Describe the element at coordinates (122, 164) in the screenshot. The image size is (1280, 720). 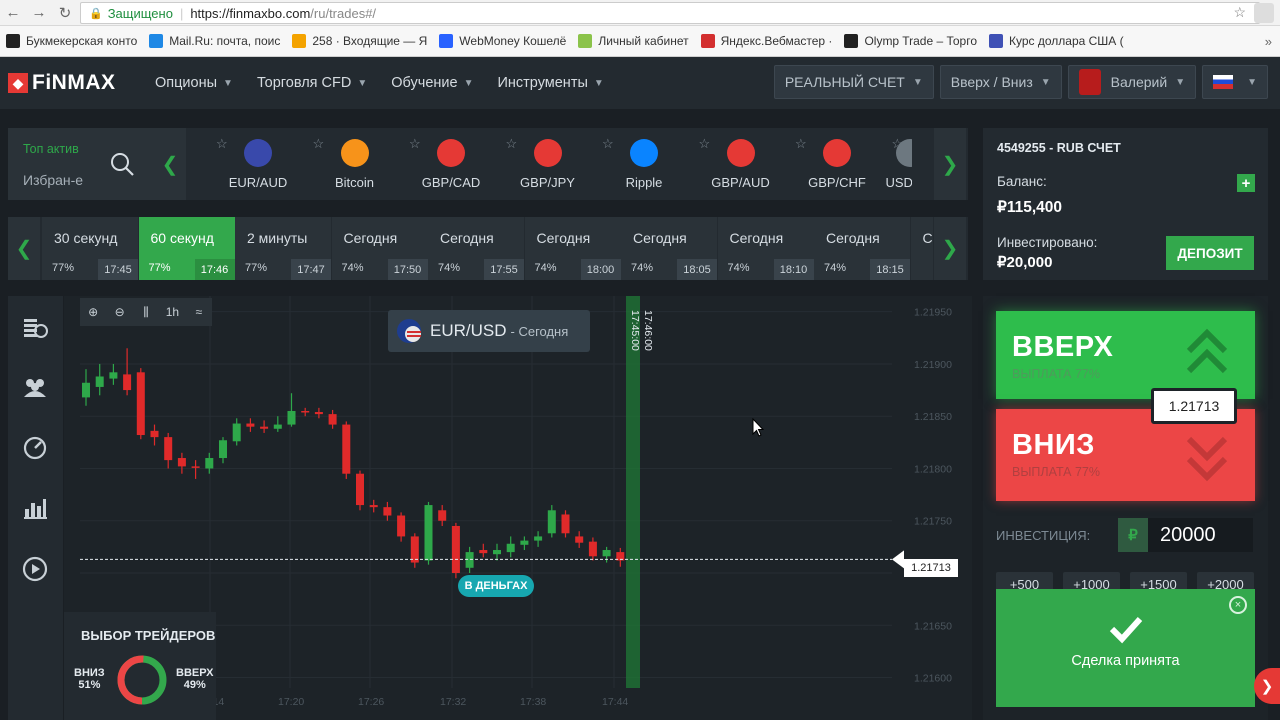
I see `search-icon` at that location.